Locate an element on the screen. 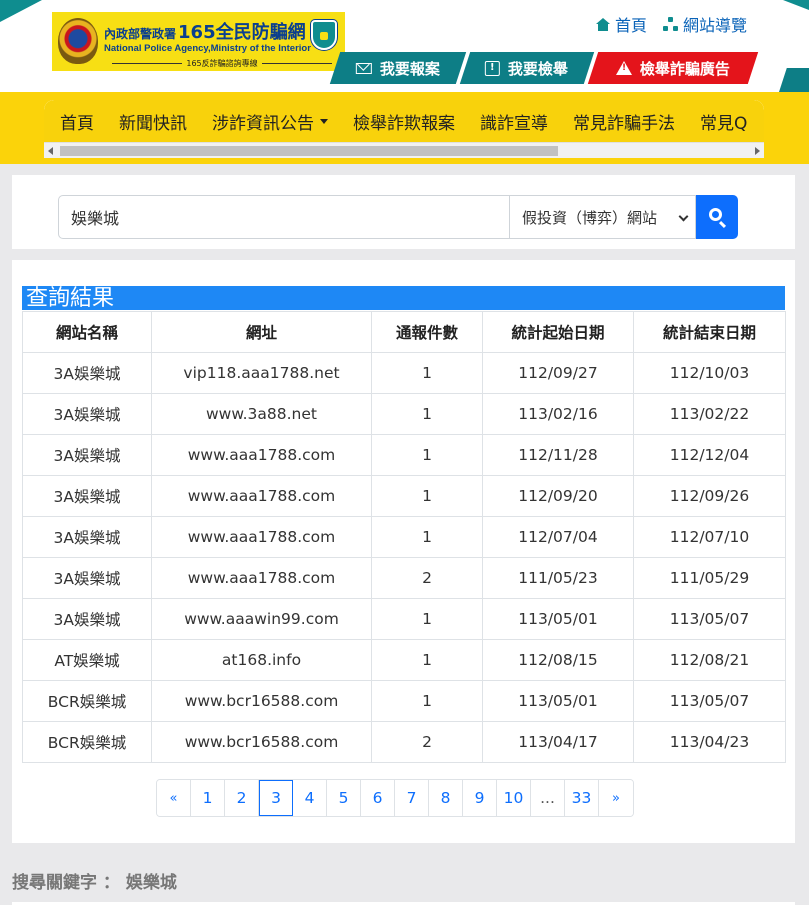 This screenshot has width=809, height=905. search-keyword-summary: 搜尋關鍵字 ： 娛樂城 is located at coordinates (94, 880).